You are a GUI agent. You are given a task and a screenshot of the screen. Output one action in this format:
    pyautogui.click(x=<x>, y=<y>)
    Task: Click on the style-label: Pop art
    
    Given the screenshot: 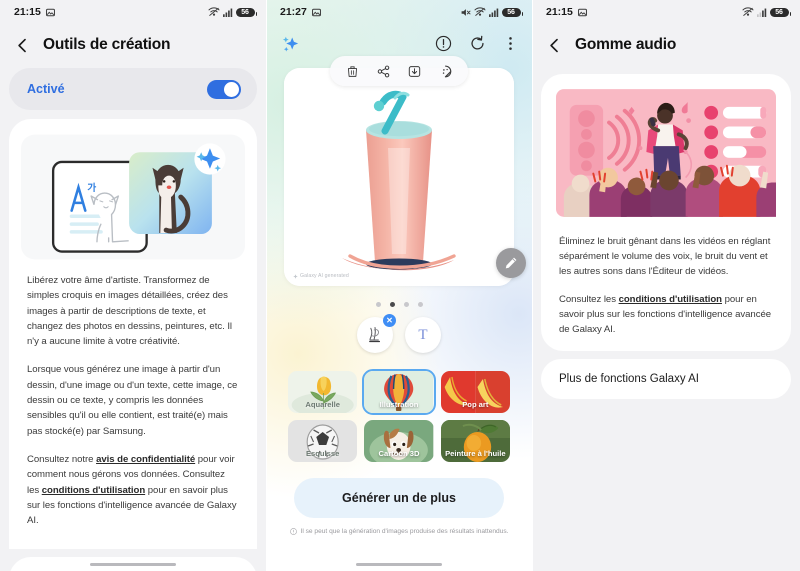 What is the action you would take?
    pyautogui.click(x=475, y=404)
    